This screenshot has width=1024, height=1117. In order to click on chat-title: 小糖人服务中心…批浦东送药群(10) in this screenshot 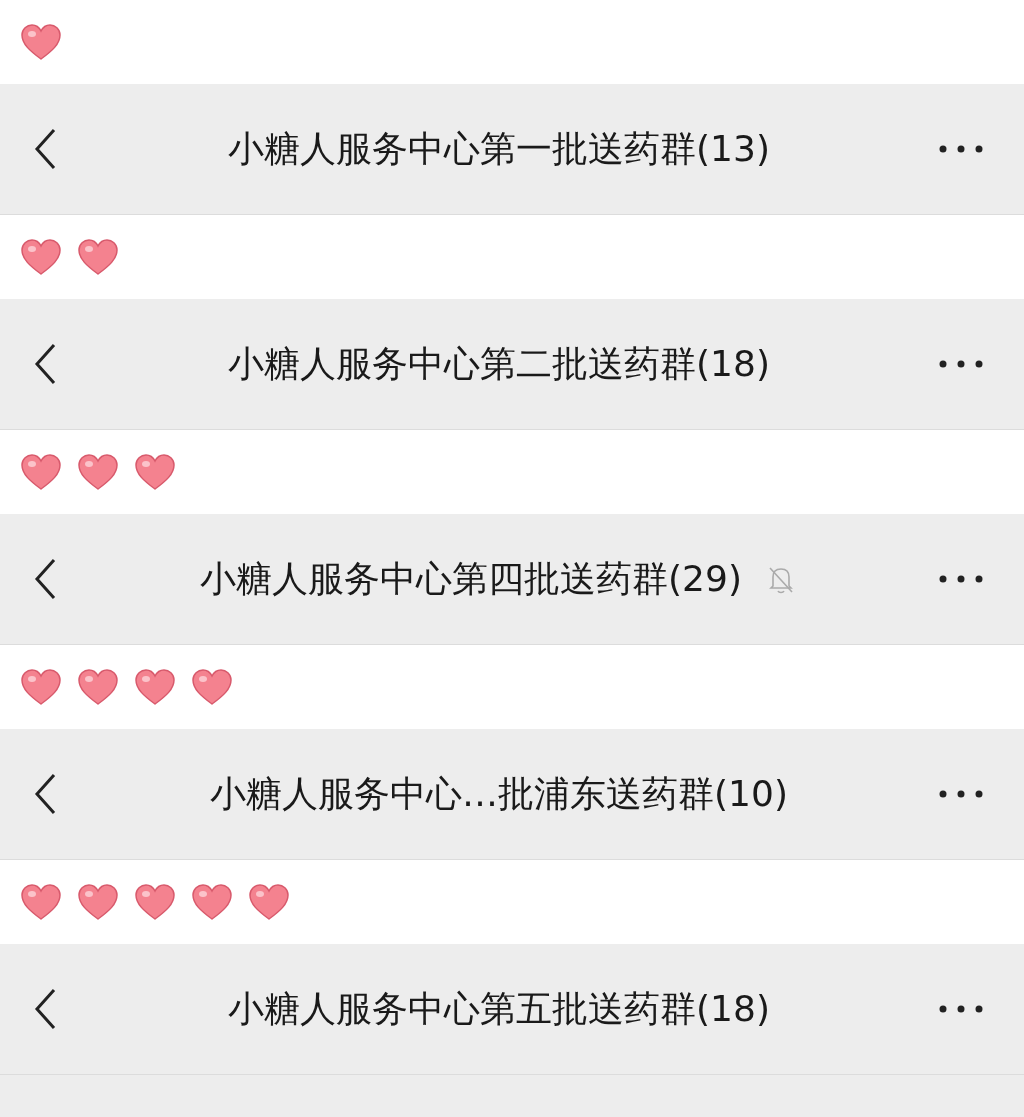, I will do `click(499, 793)`.